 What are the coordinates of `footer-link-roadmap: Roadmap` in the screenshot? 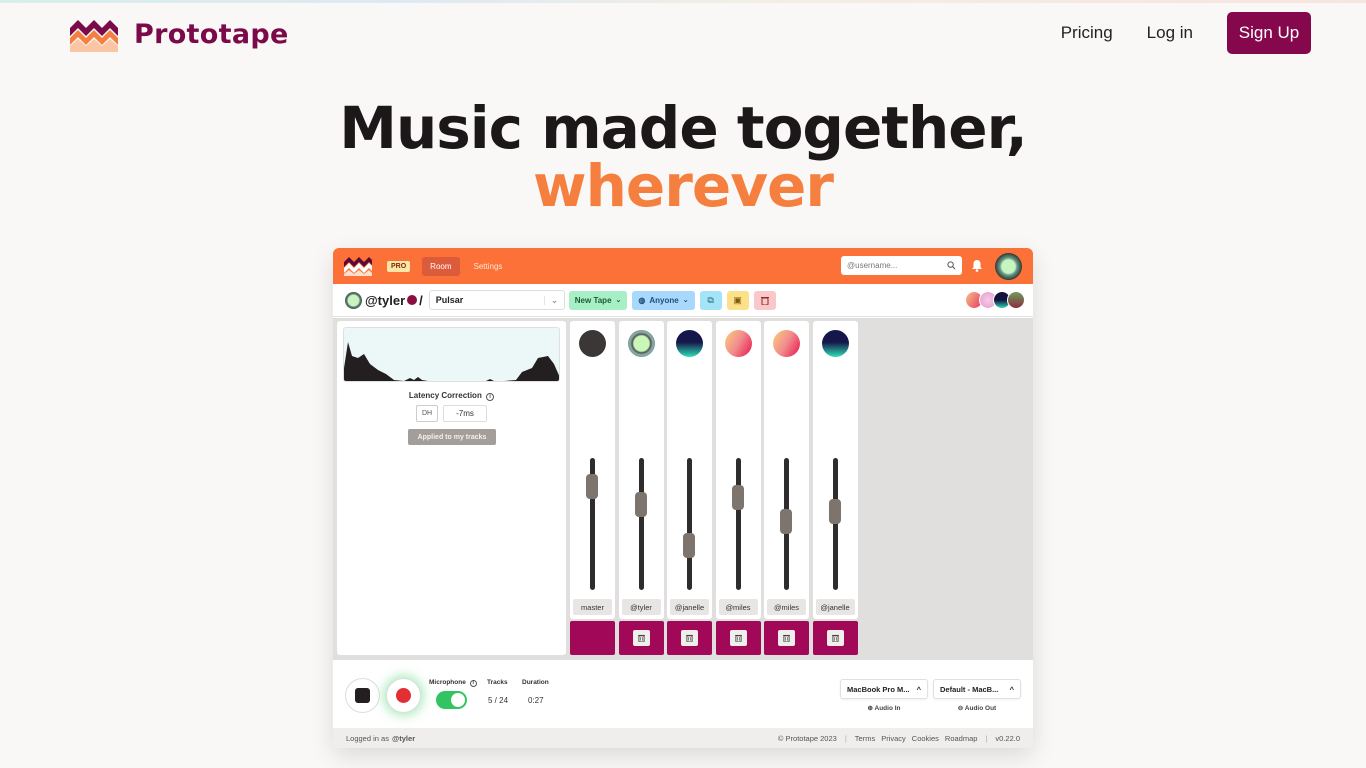 It's located at (961, 738).